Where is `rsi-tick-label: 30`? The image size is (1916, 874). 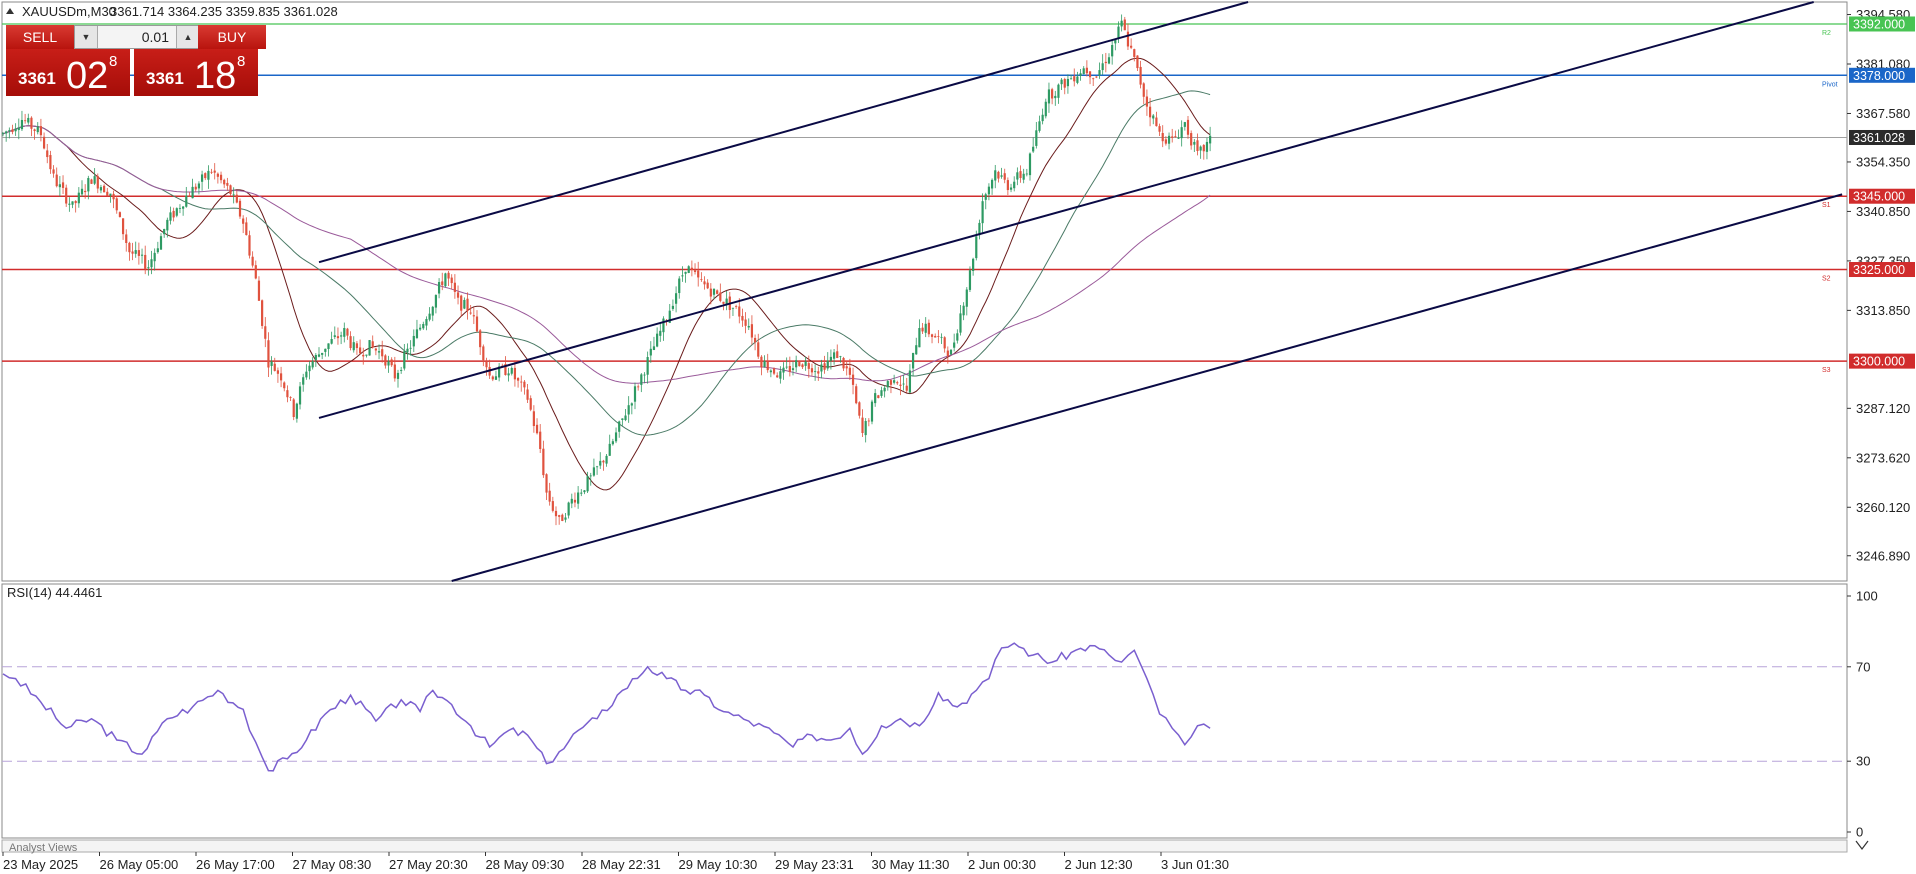 rsi-tick-label: 30 is located at coordinates (1863, 761).